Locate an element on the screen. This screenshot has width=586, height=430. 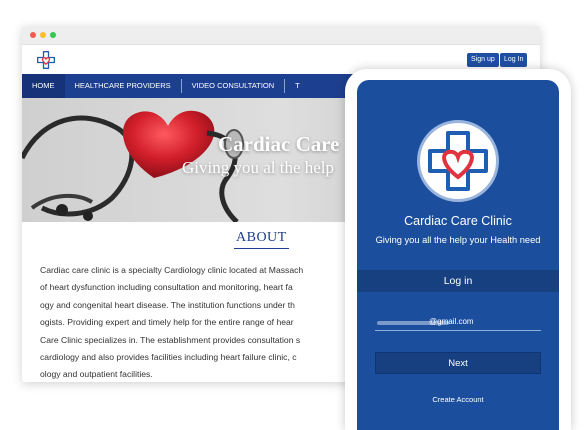
browser-titlebar is located at coordinates (281, 35).